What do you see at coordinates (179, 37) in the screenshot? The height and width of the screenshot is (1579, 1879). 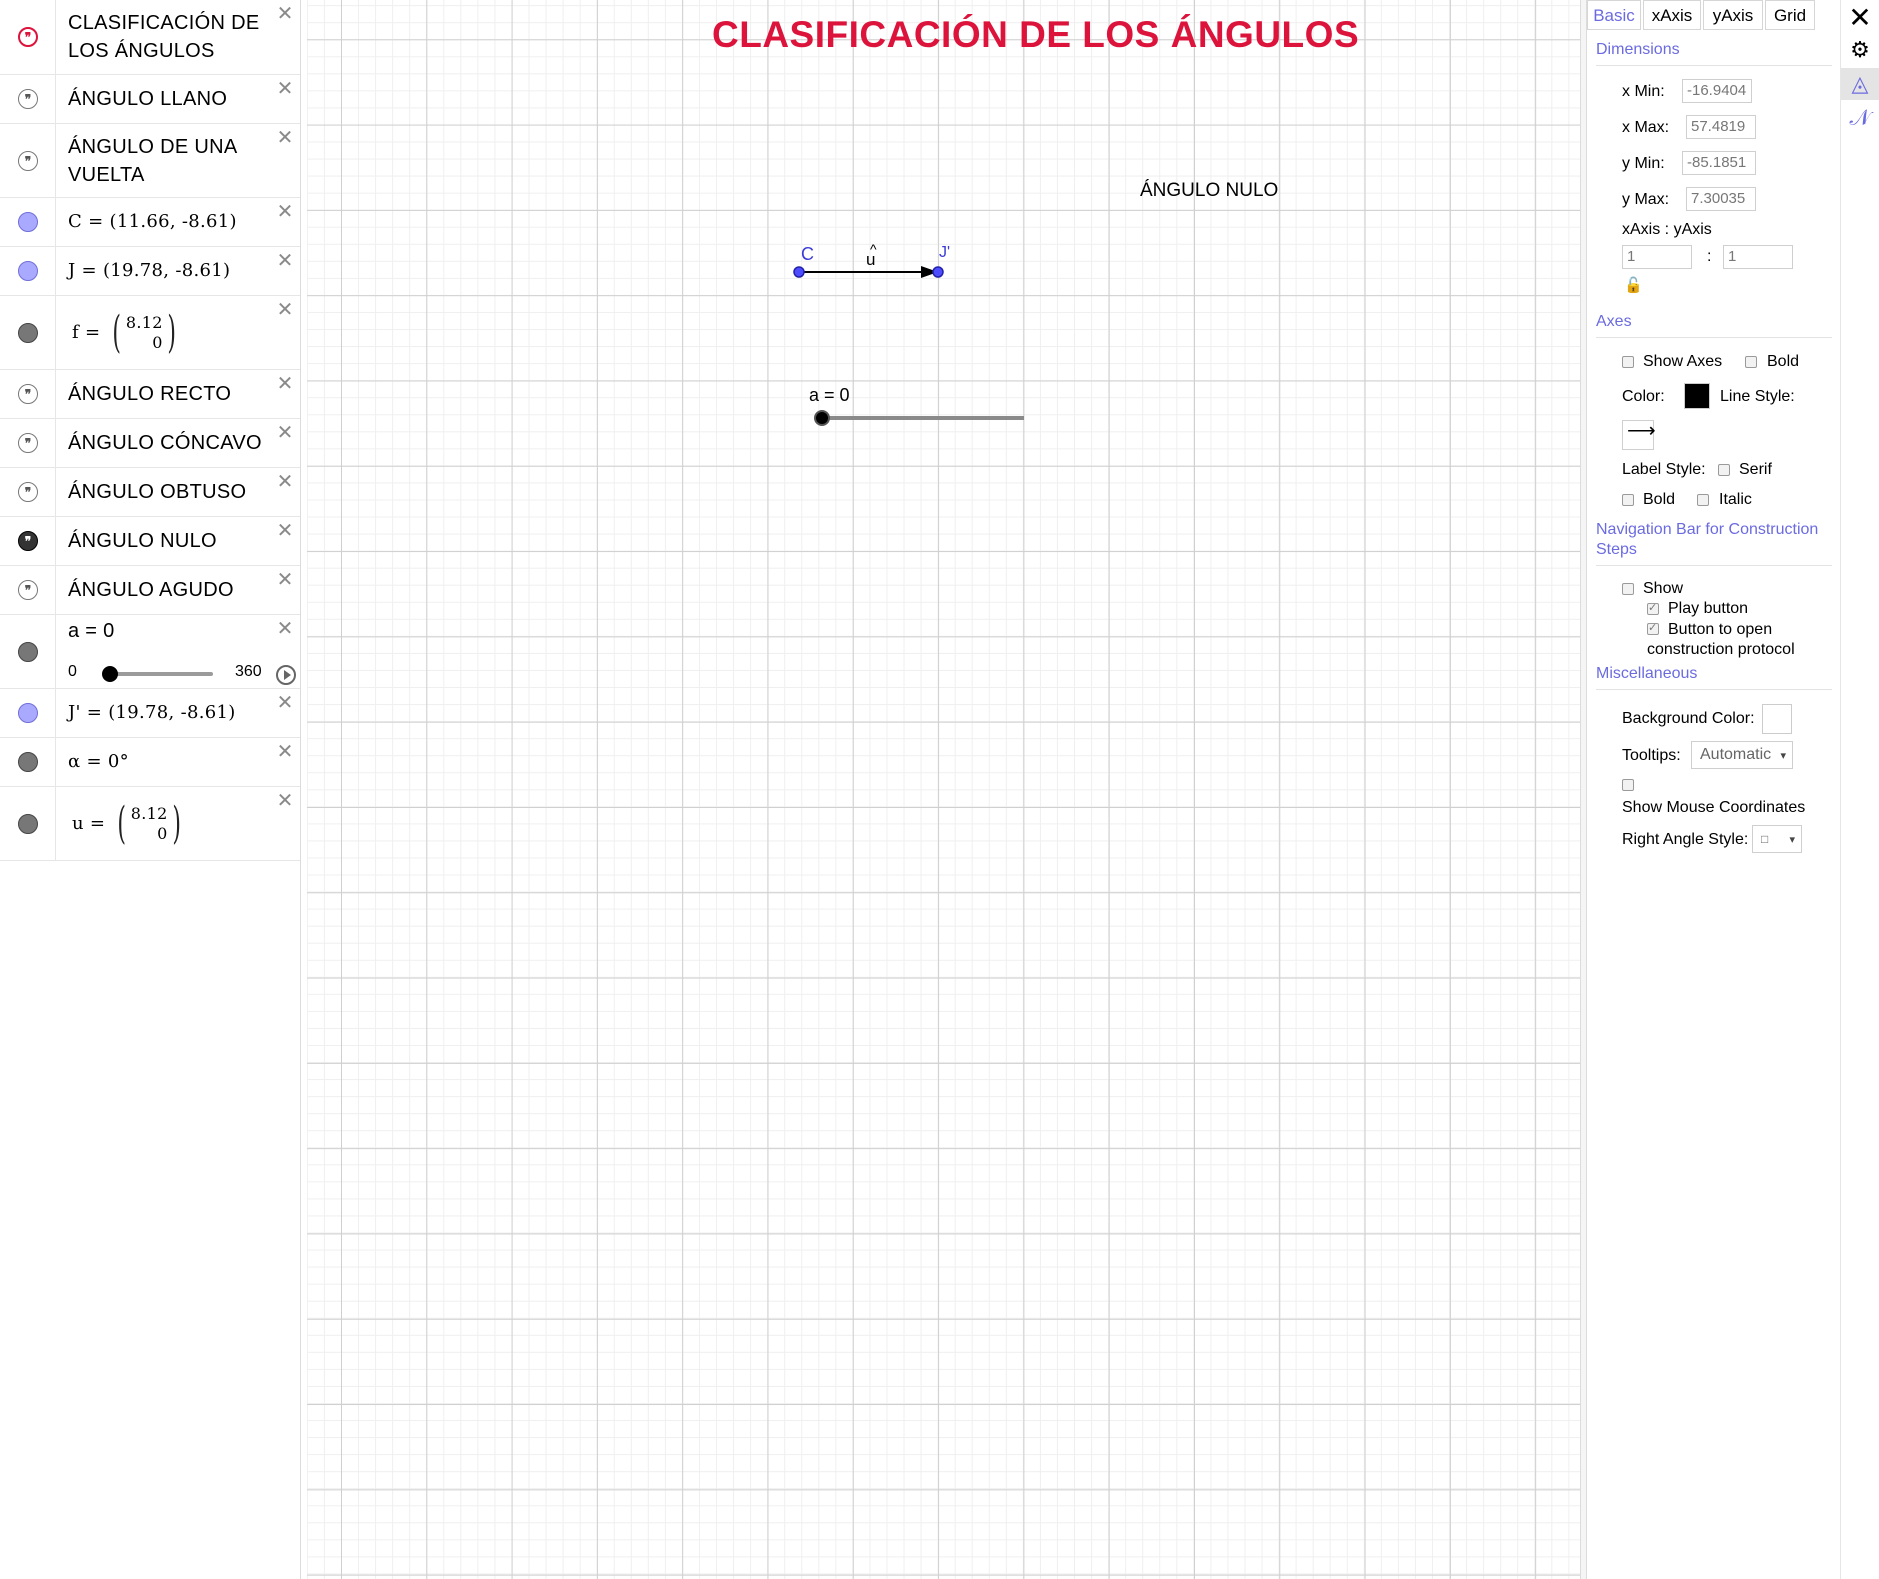 I see `algebra-item-content: CLASIFICACIÓN DE LOS ÁNGULOS` at bounding box center [179, 37].